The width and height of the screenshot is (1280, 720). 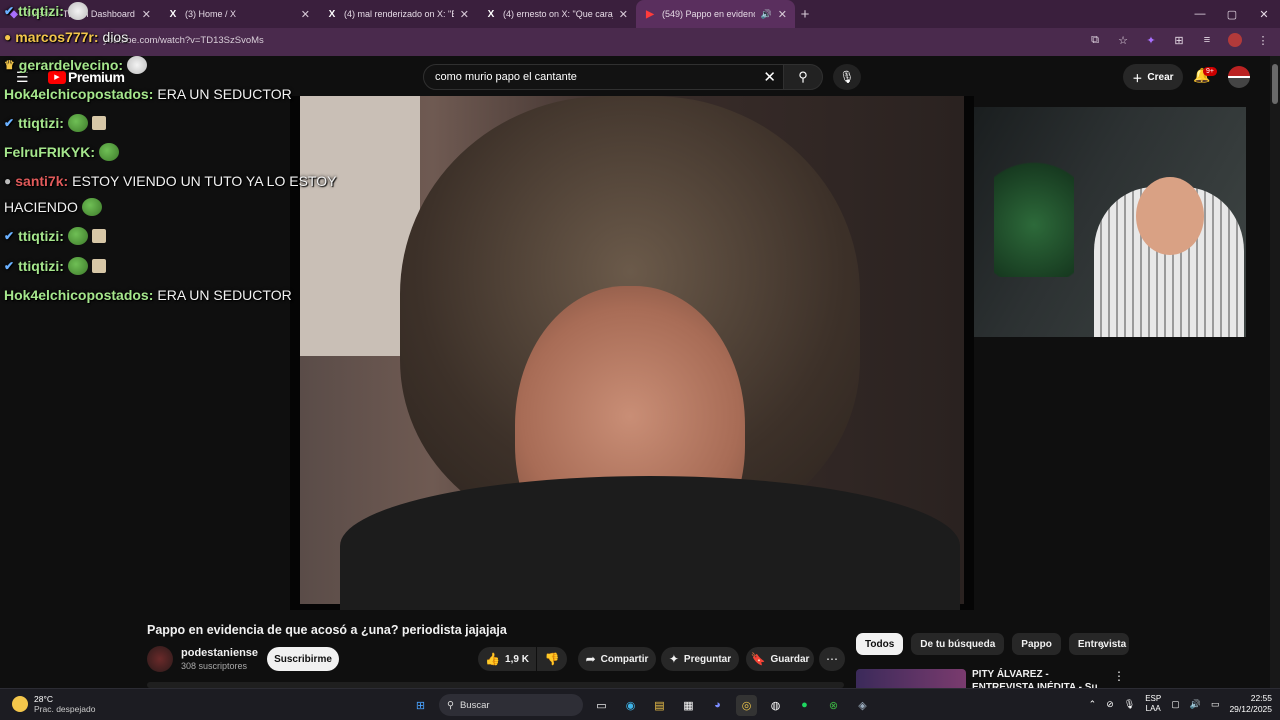 What do you see at coordinates (1036, 644) in the screenshot?
I see `chip-pappo: Pappo` at bounding box center [1036, 644].